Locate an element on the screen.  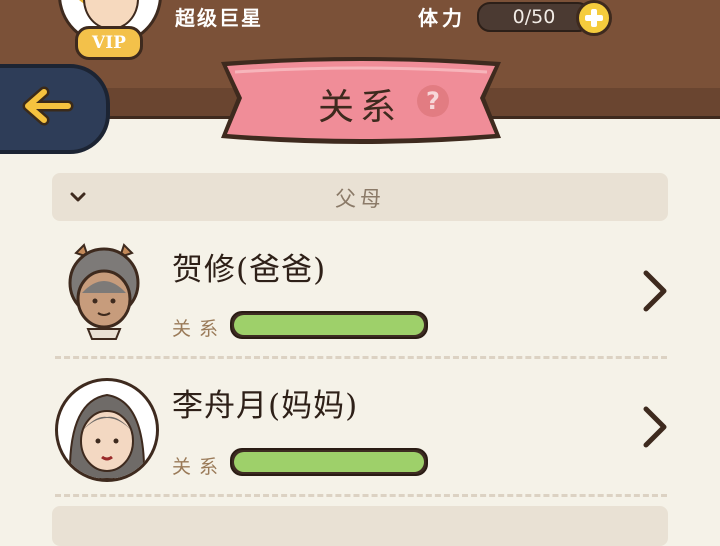
father-avatar-icon is located at coordinates (104, 292).